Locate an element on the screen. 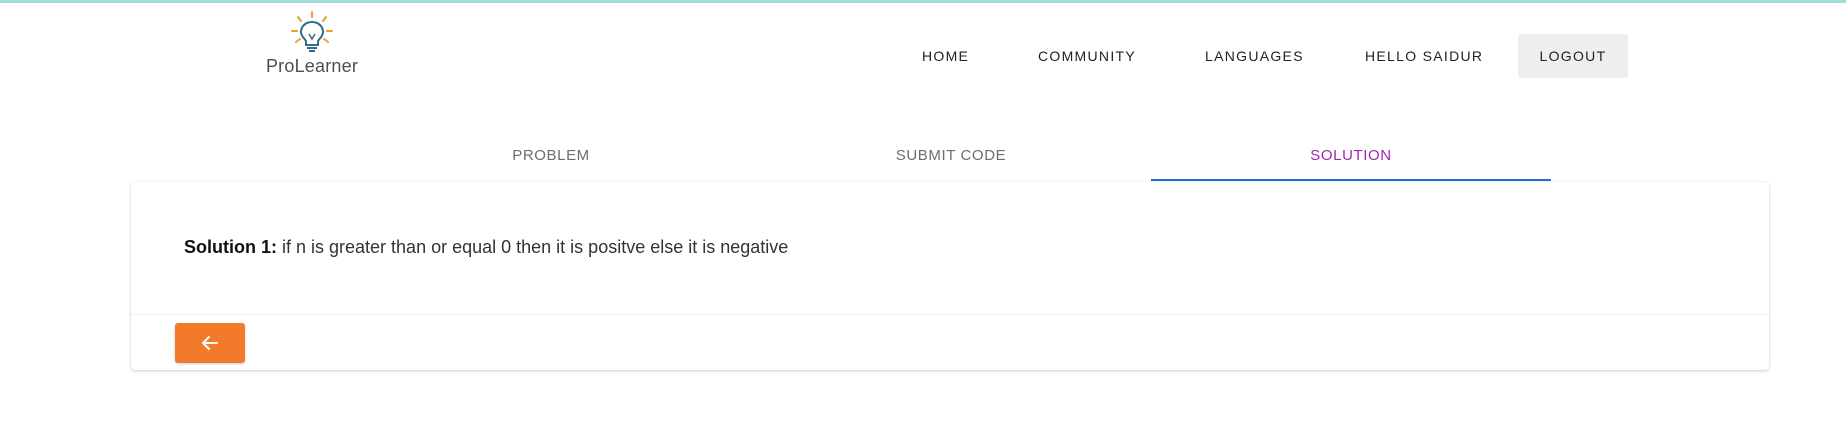  top-accent-line is located at coordinates (923, 1).